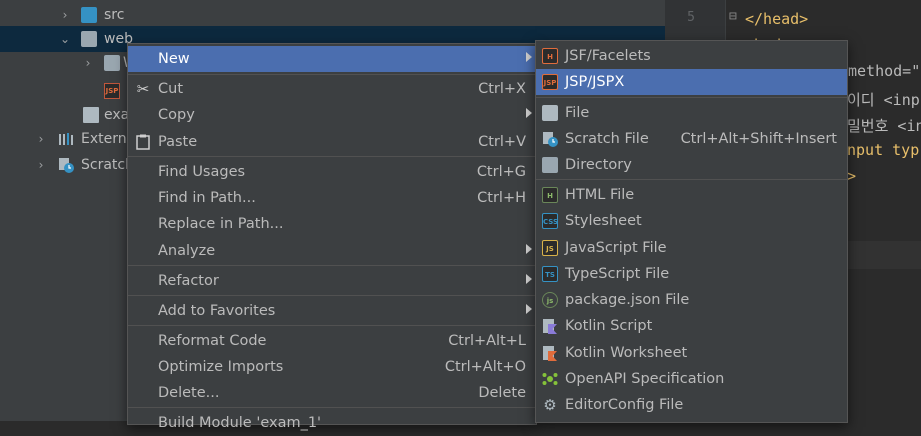  Describe the element at coordinates (550, 248) in the screenshot. I see `js-file-icon: JS` at that location.